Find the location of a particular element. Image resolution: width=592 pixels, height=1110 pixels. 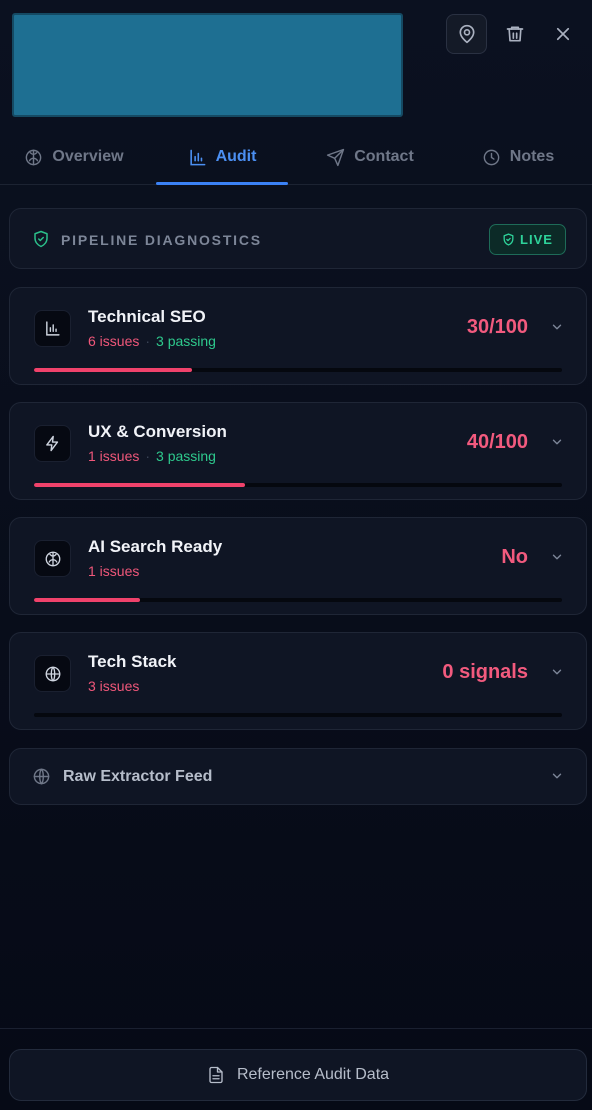

tab-audit: Audit is located at coordinates (222, 157).